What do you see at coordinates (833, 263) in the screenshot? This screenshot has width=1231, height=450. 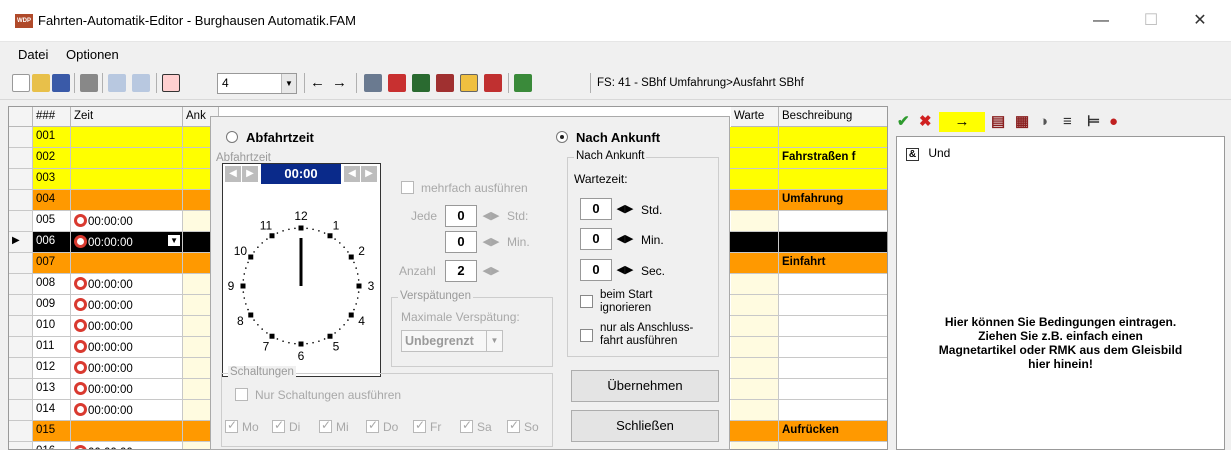 I see `row-description: Einfahrt` at bounding box center [833, 263].